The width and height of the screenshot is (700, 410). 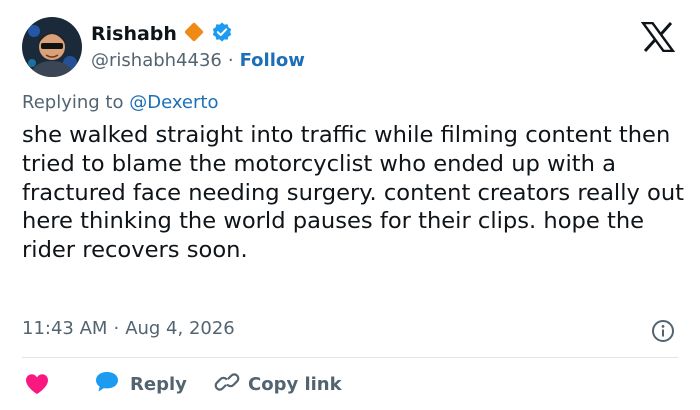 What do you see at coordinates (37, 384) in the screenshot?
I see `heart-icon` at bounding box center [37, 384].